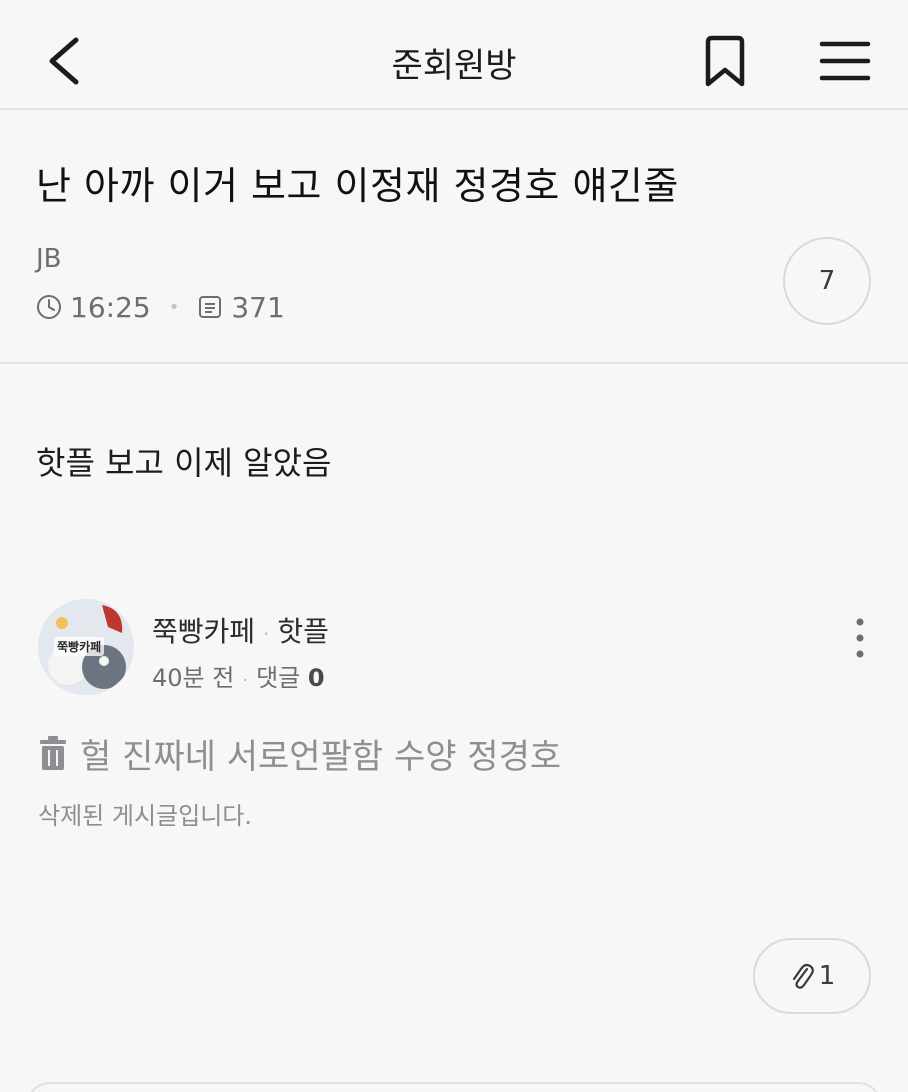 This screenshot has height=1092, width=908. Describe the element at coordinates (827, 281) in the screenshot. I see `comment-count-button: 7` at that location.